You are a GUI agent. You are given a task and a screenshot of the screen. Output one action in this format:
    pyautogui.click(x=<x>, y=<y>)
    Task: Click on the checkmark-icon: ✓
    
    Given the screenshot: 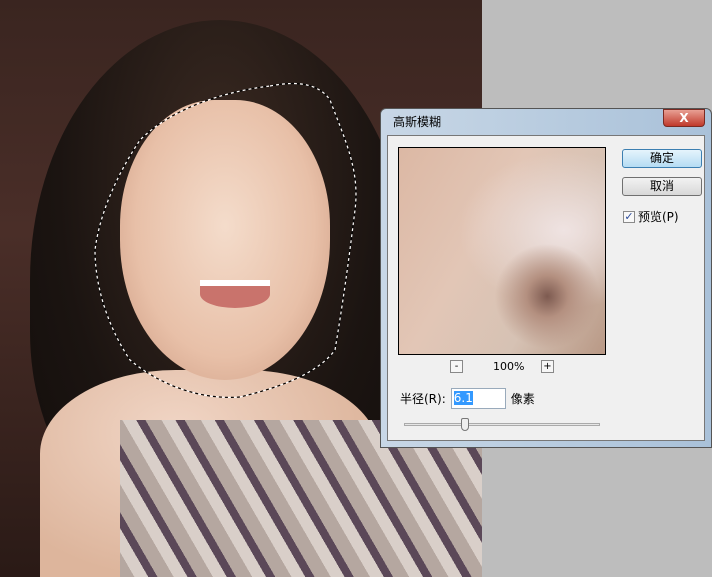 What is the action you would take?
    pyautogui.click(x=629, y=216)
    